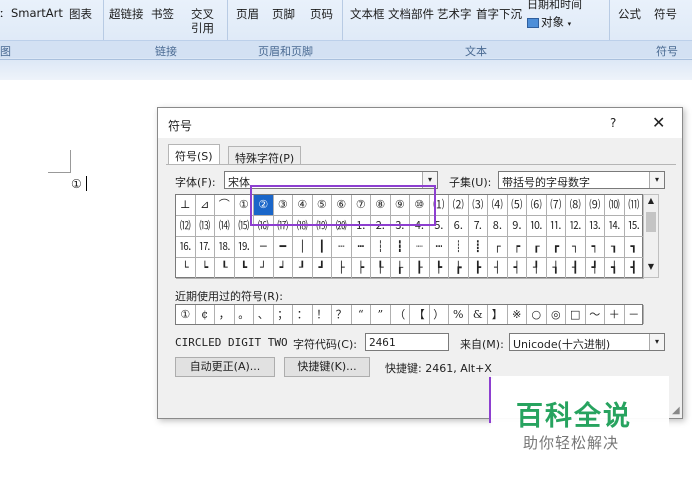 This screenshot has width=692, height=485. What do you see at coordinates (537, 268) in the screenshot?
I see `symbol-cell: ┦` at bounding box center [537, 268].